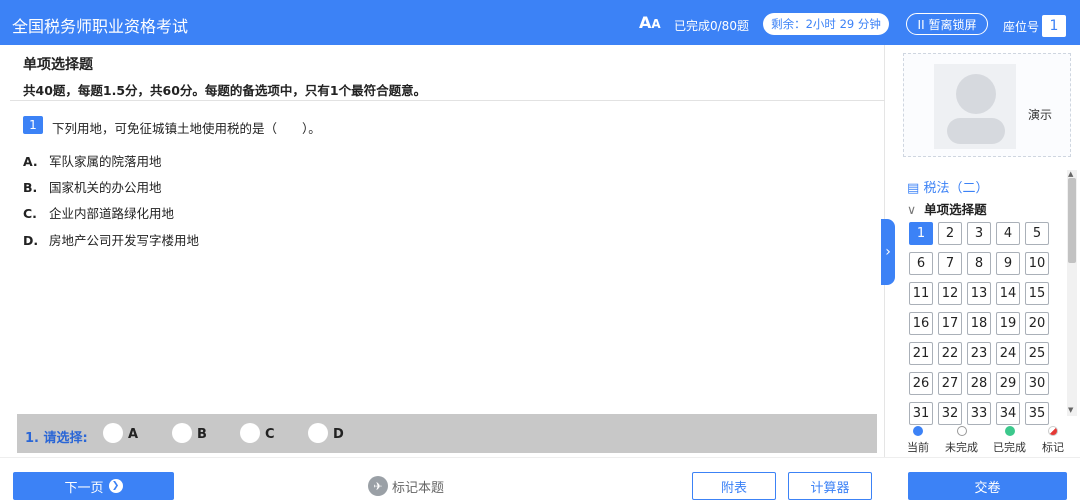 The width and height of the screenshot is (1080, 503). What do you see at coordinates (447, 100) in the screenshot?
I see `divider` at bounding box center [447, 100].